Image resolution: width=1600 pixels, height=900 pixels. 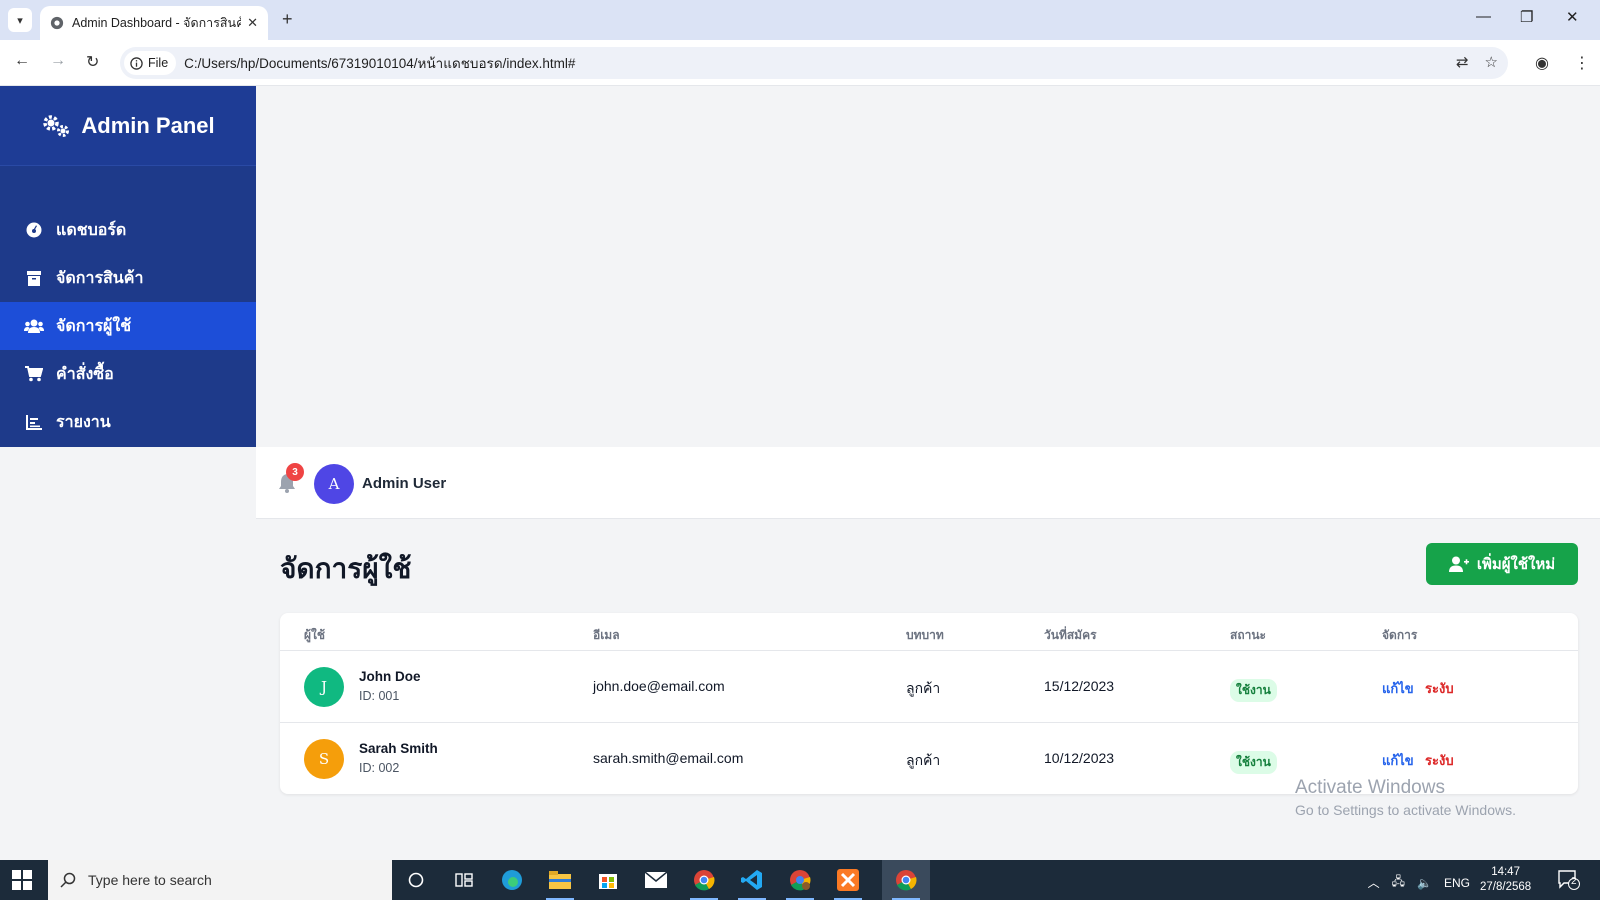 I want to click on dashboard-icon, so click(x=34, y=230).